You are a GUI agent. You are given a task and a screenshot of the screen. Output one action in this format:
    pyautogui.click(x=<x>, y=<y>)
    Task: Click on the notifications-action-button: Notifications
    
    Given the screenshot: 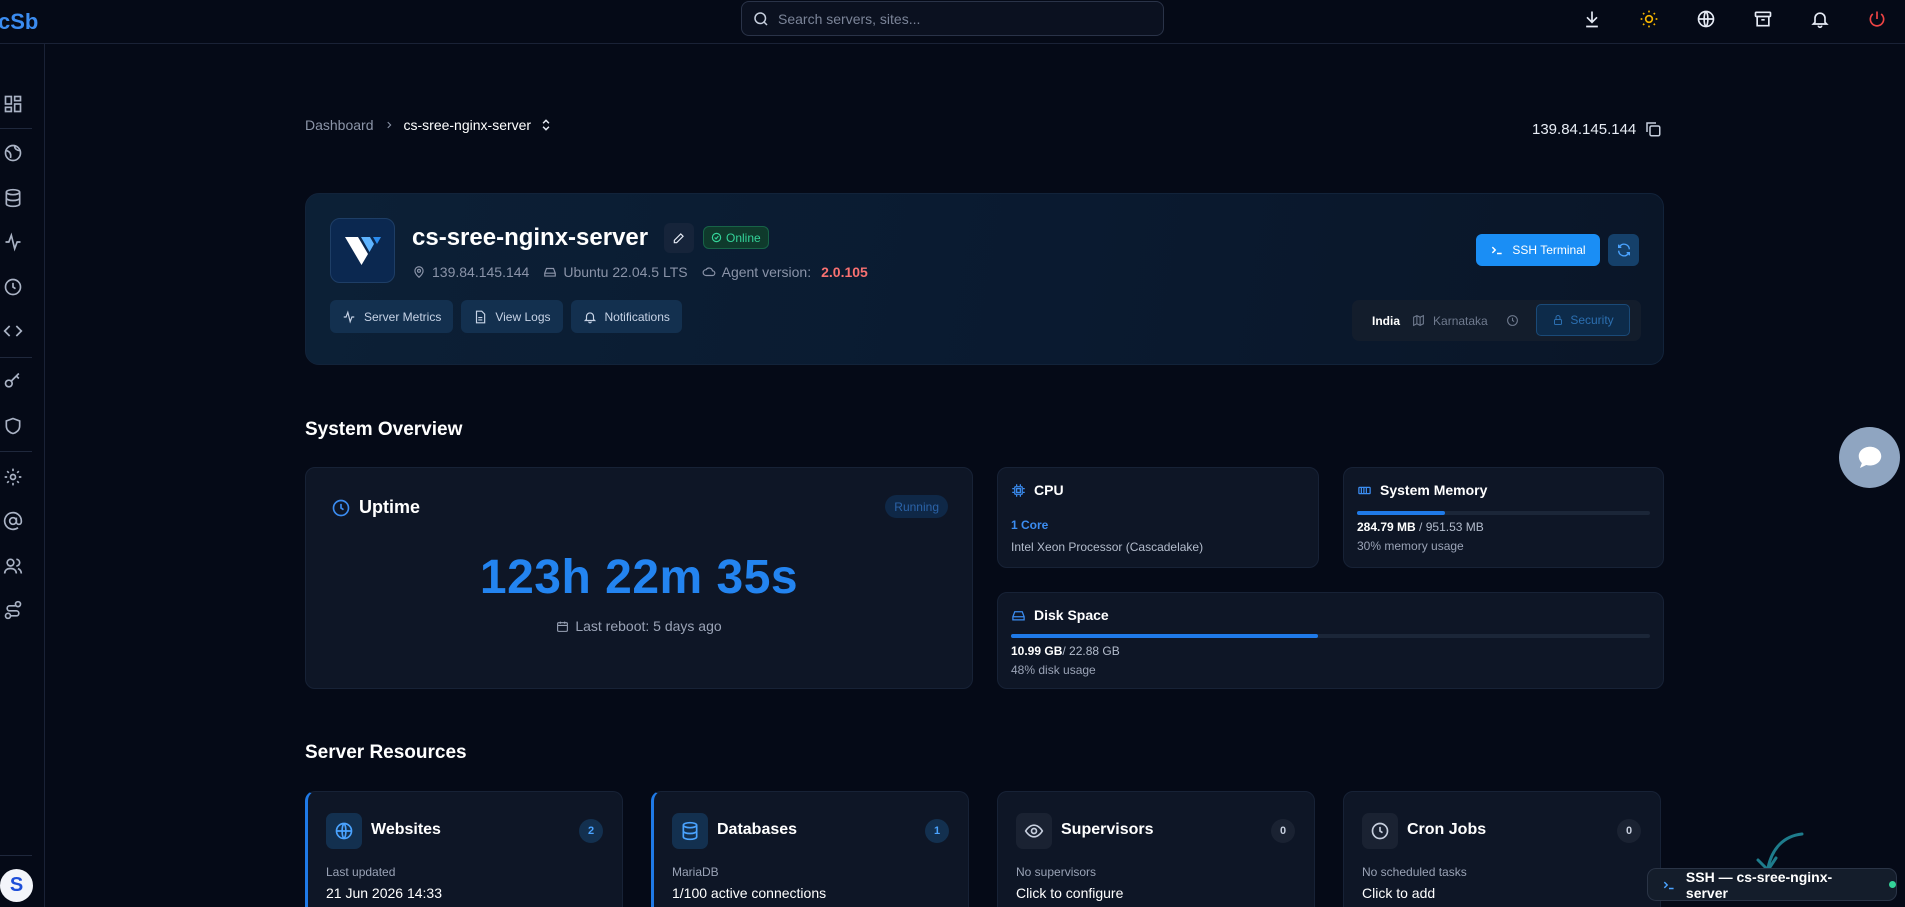 What is the action you would take?
    pyautogui.click(x=626, y=316)
    